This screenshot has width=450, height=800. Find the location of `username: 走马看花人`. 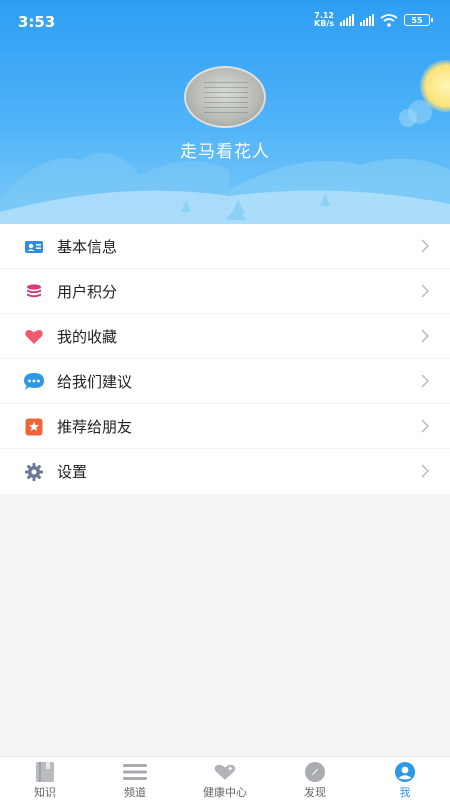

username: 走马看花人 is located at coordinates (225, 149).